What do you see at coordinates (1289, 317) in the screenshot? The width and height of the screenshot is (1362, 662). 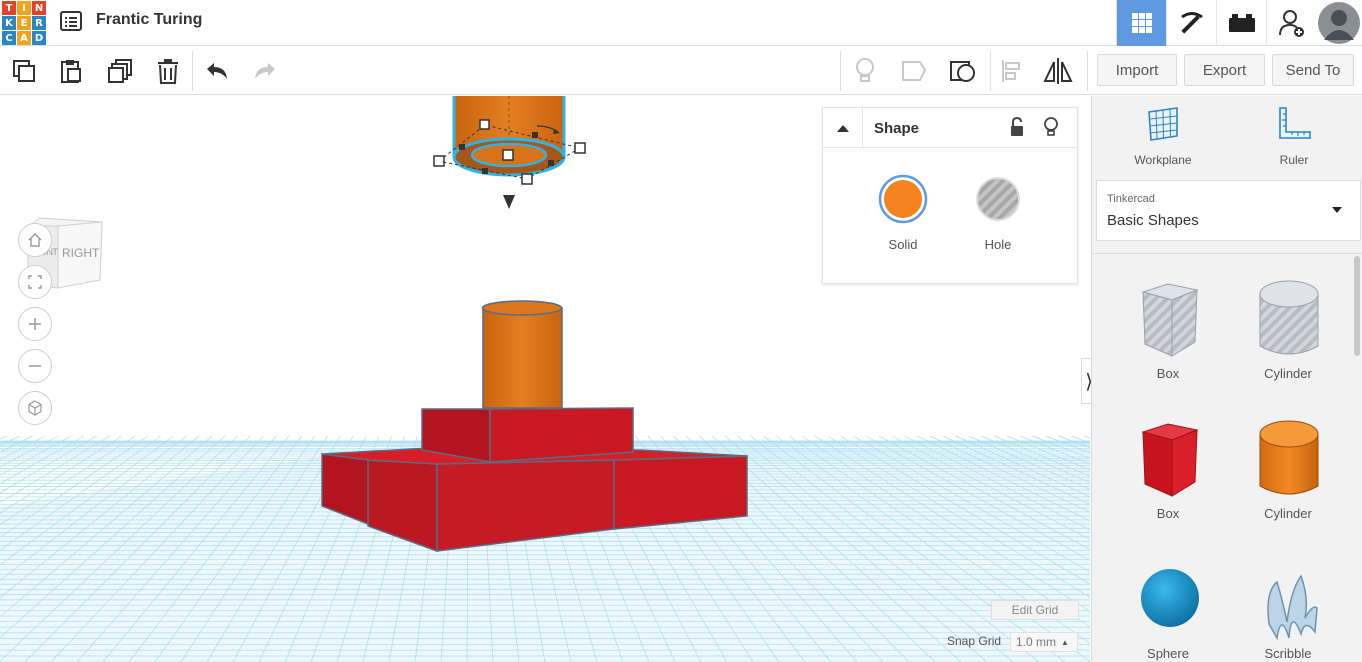 I see `cylinder-hole-icon` at bounding box center [1289, 317].